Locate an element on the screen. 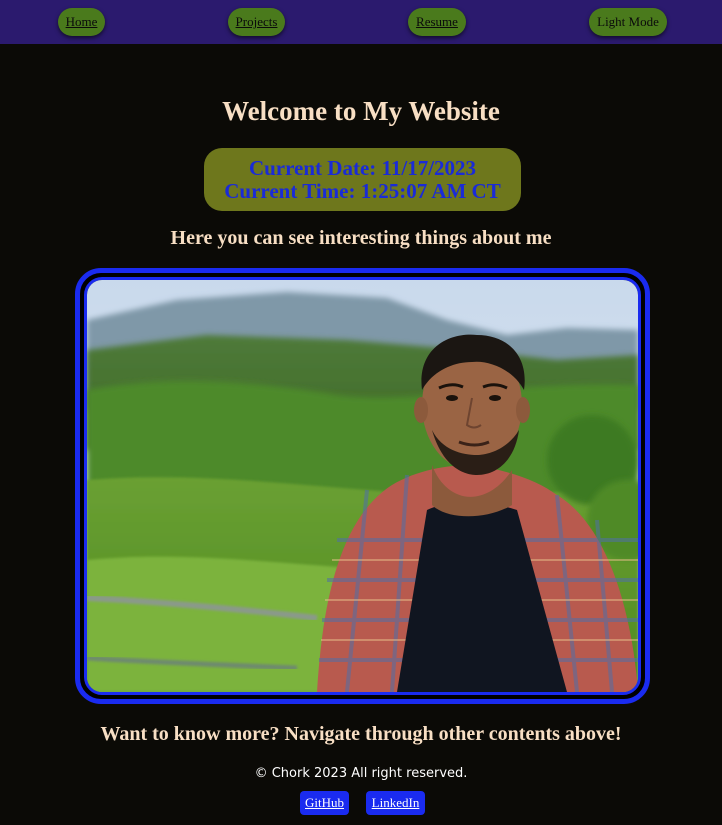 This screenshot has width=722, height=825. nav-home-link: Home is located at coordinates (81, 22).